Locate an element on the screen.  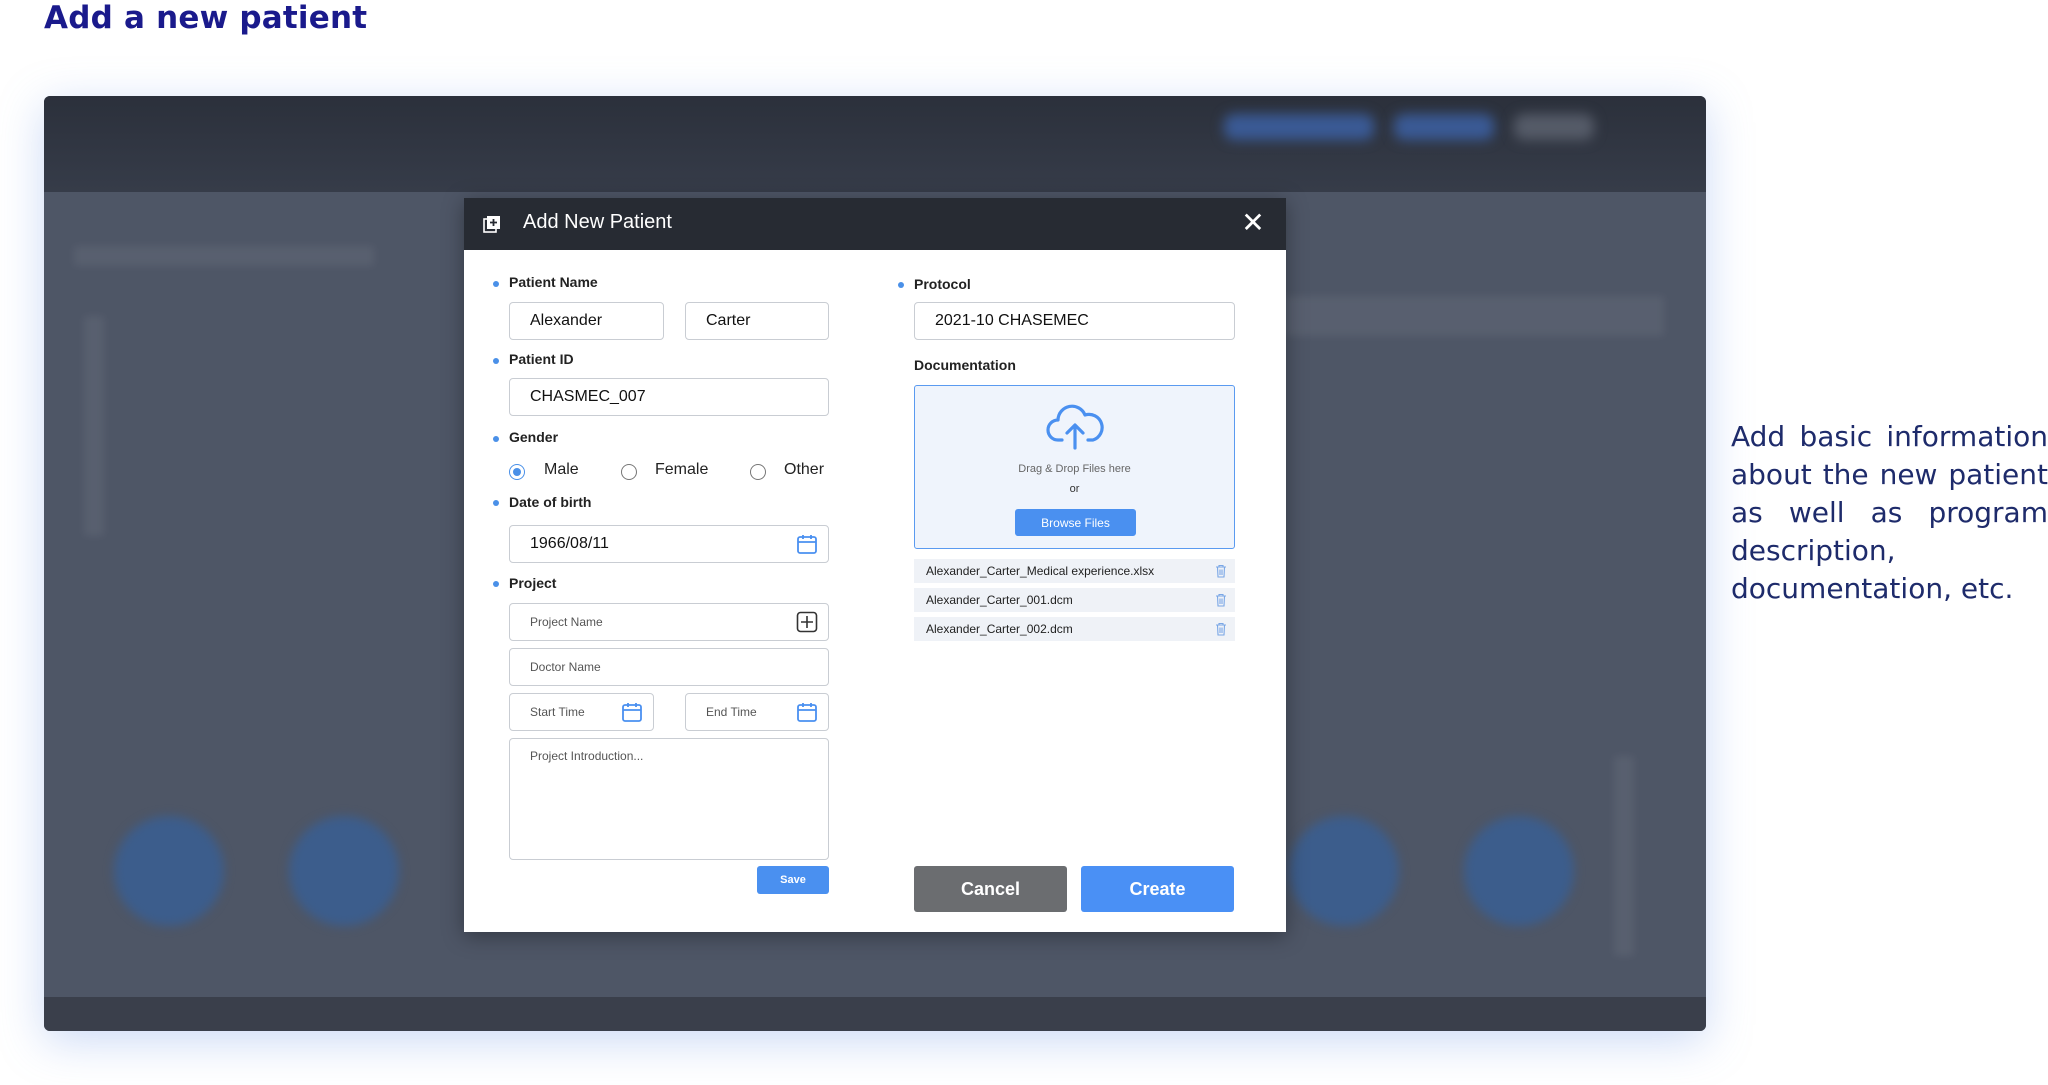
create-button: Create is located at coordinates (1157, 889).